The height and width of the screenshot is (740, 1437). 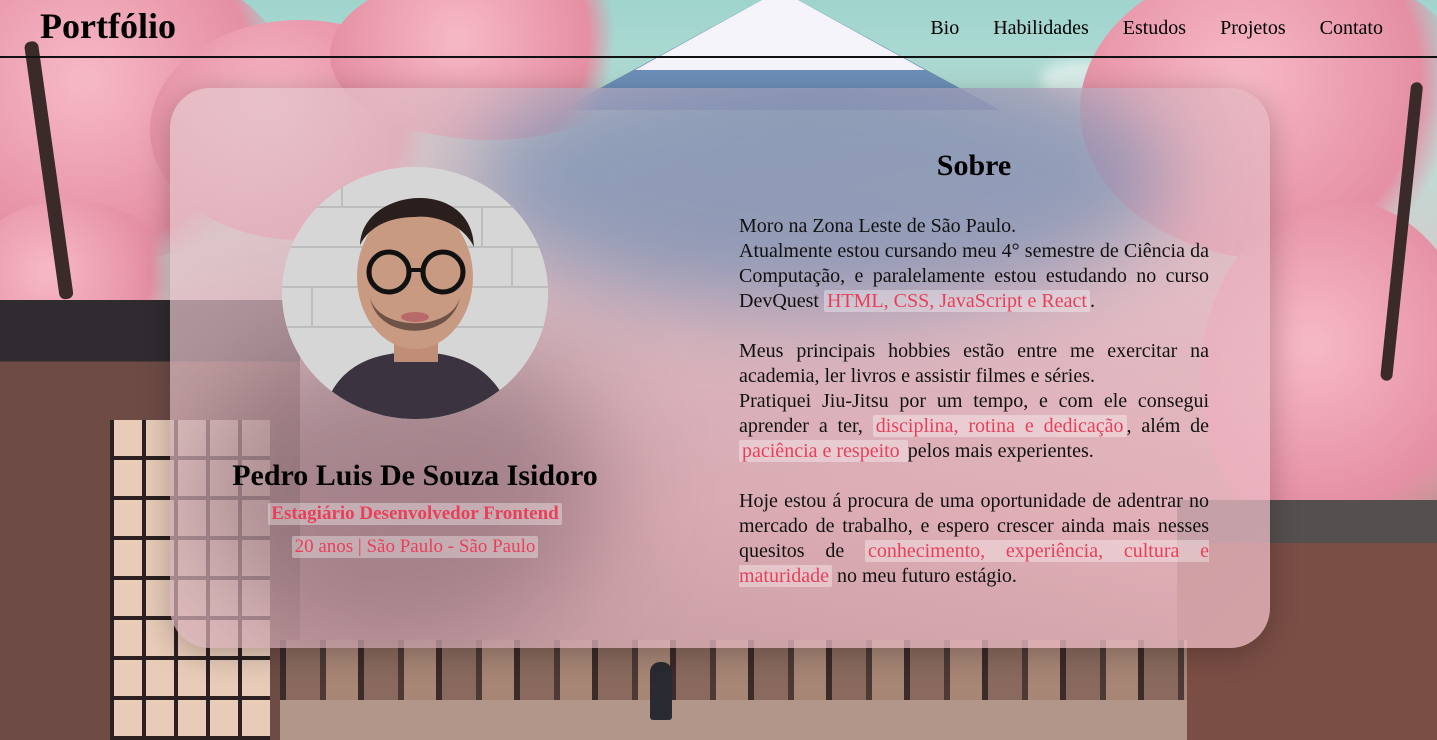 I want to click on site-logo: Portfólio, so click(x=108, y=26).